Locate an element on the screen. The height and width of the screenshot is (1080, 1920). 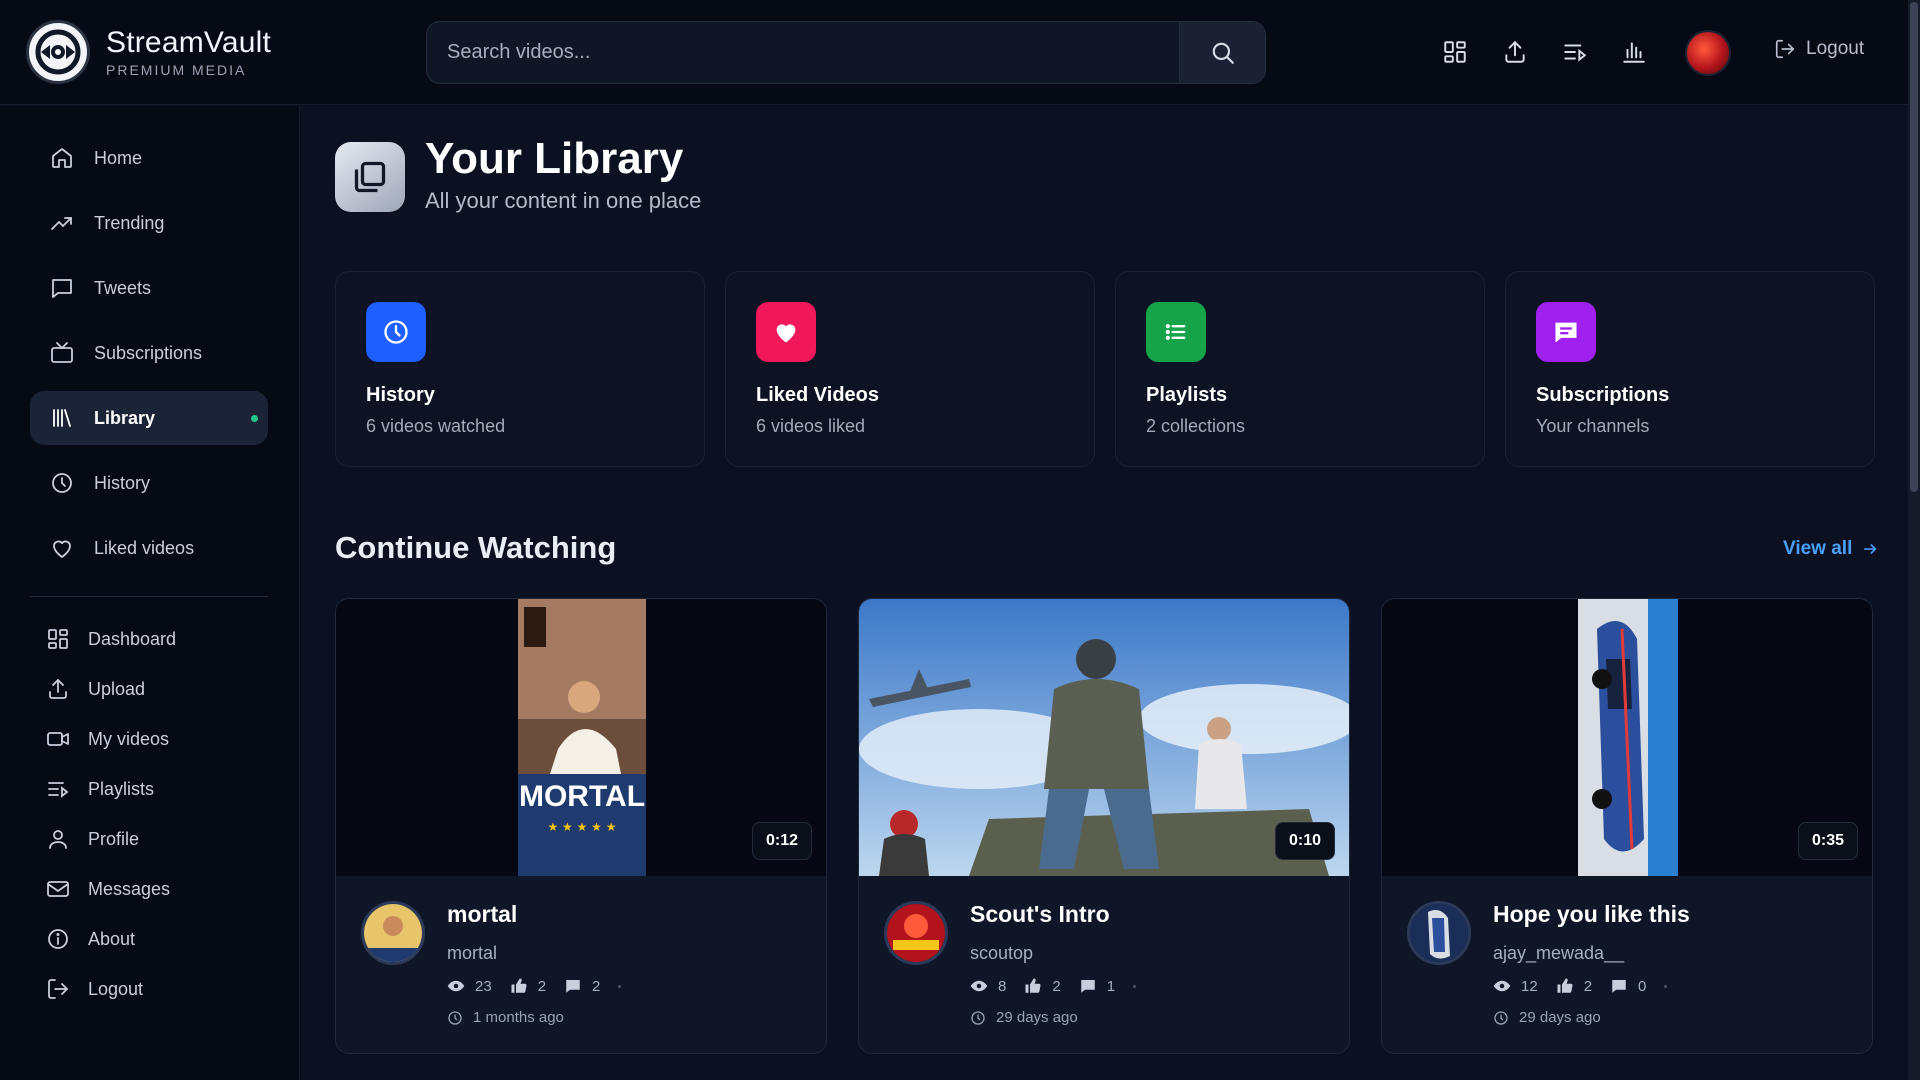
sidebar-item-label: Home is located at coordinates (118, 157).